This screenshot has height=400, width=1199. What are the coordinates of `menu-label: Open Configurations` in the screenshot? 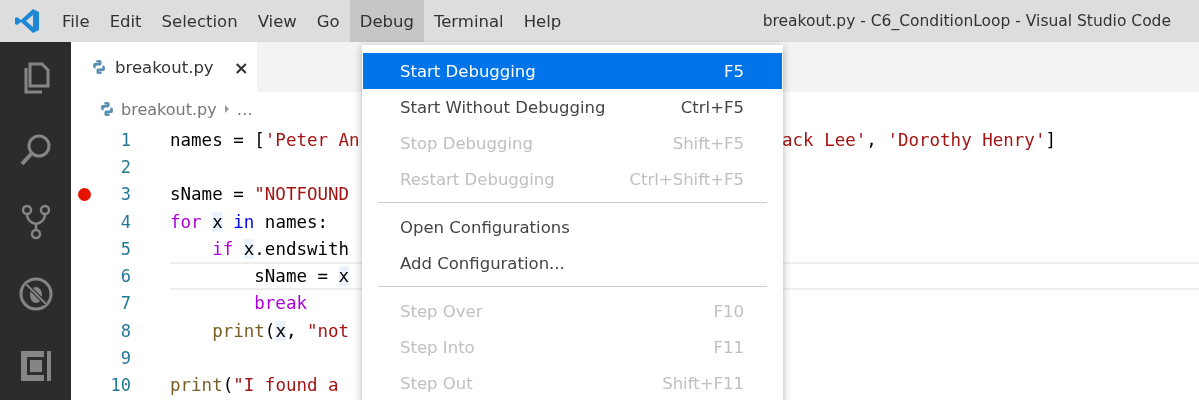 It's located at (485, 227).